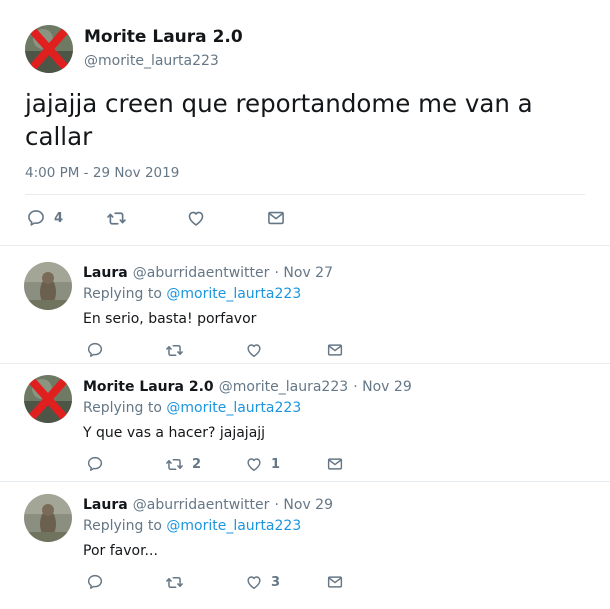 This screenshot has height=609, width=610. I want to click on reply-header: Laura @aburridaentwitter · Nov 29, so click(208, 503).